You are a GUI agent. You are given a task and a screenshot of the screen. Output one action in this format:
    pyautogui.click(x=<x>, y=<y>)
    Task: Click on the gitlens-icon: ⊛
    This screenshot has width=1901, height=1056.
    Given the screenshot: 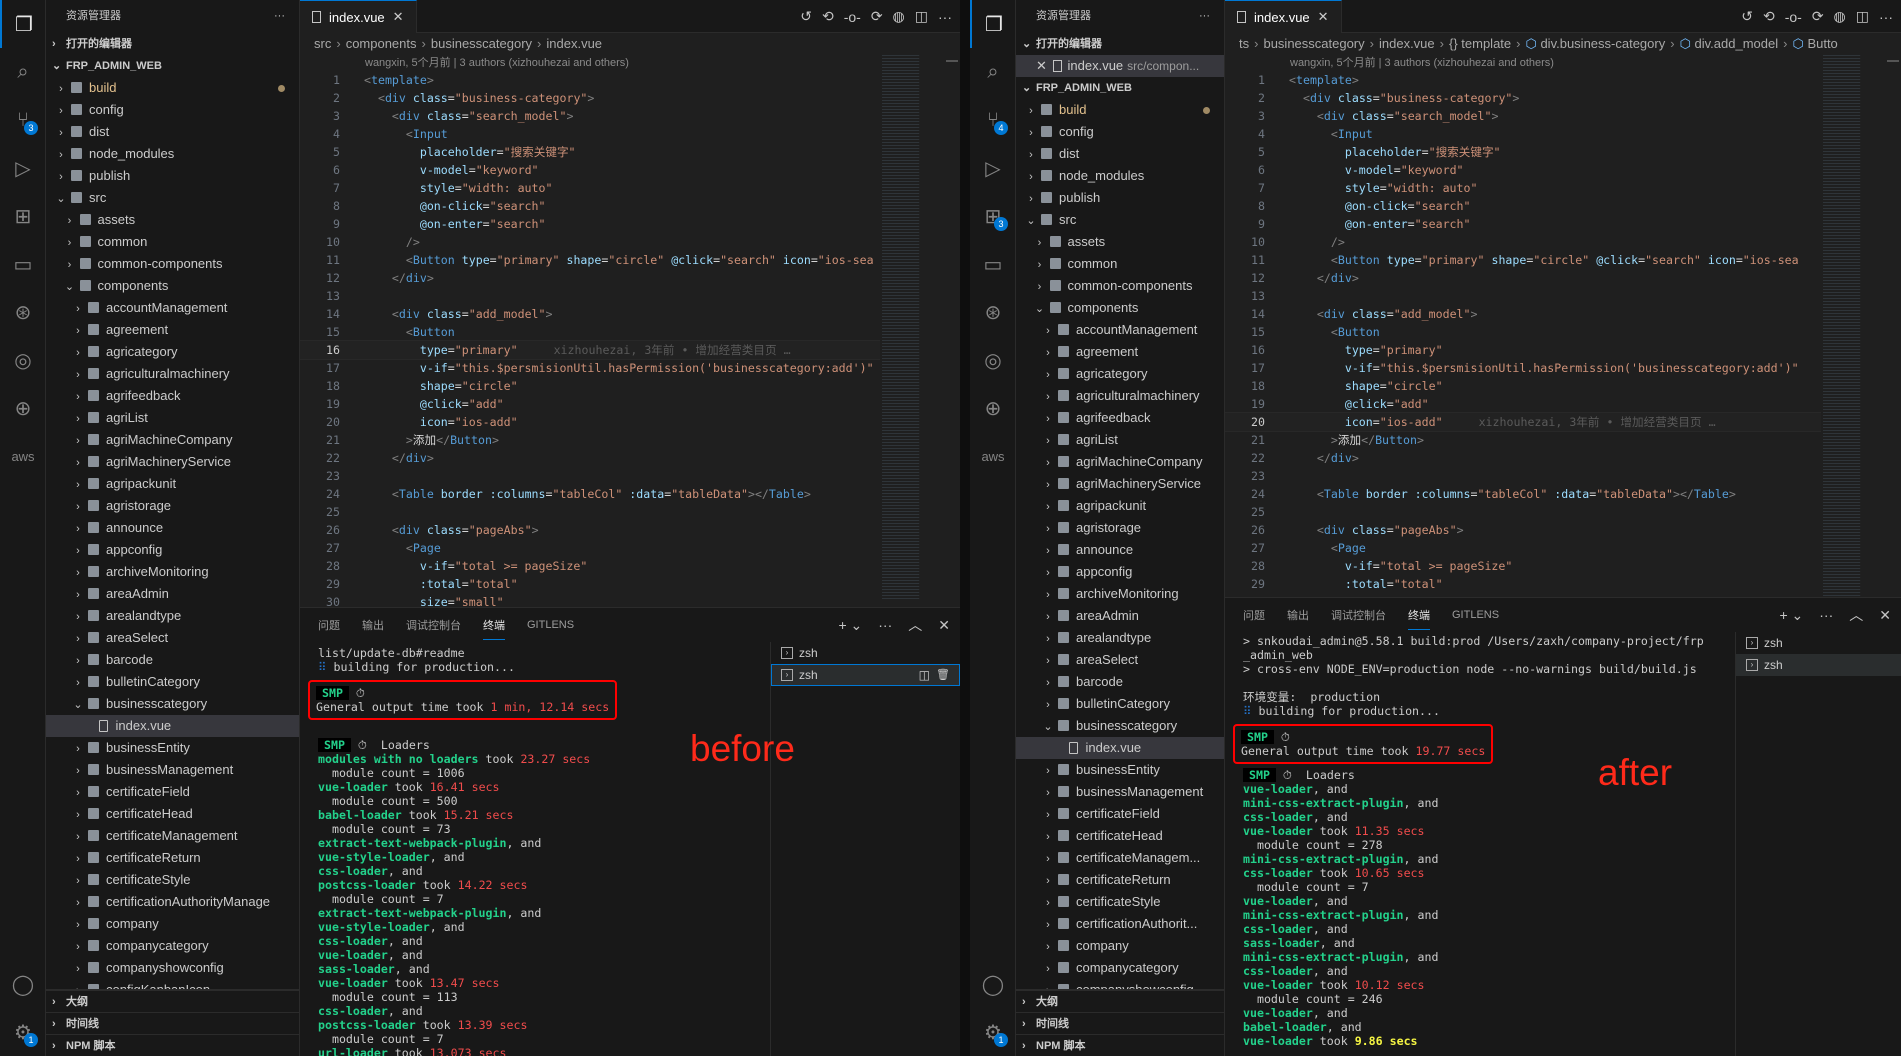 What is the action you would take?
    pyautogui.click(x=23, y=312)
    